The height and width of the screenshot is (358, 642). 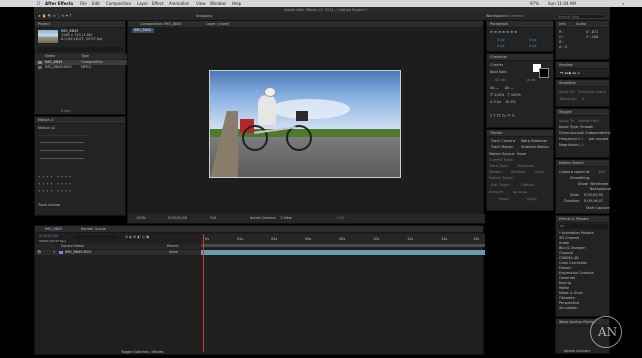 I want to click on exposure-value: +0.0, so click(x=340, y=218).